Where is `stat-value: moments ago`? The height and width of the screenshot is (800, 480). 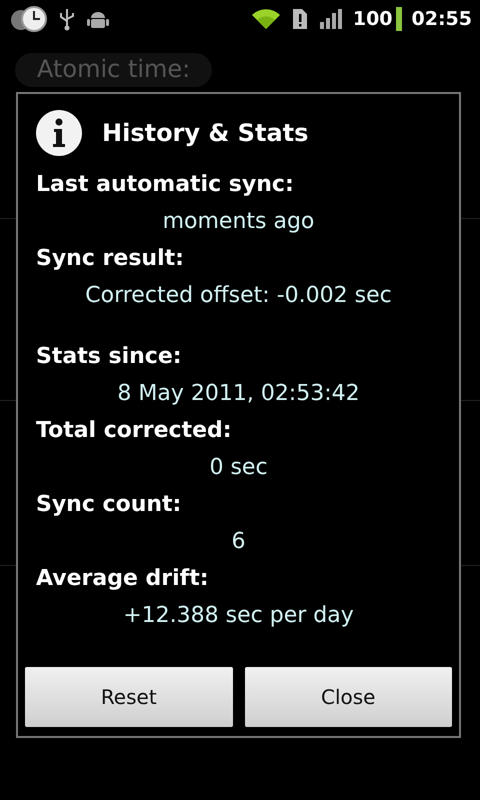
stat-value: moments ago is located at coordinates (238, 222).